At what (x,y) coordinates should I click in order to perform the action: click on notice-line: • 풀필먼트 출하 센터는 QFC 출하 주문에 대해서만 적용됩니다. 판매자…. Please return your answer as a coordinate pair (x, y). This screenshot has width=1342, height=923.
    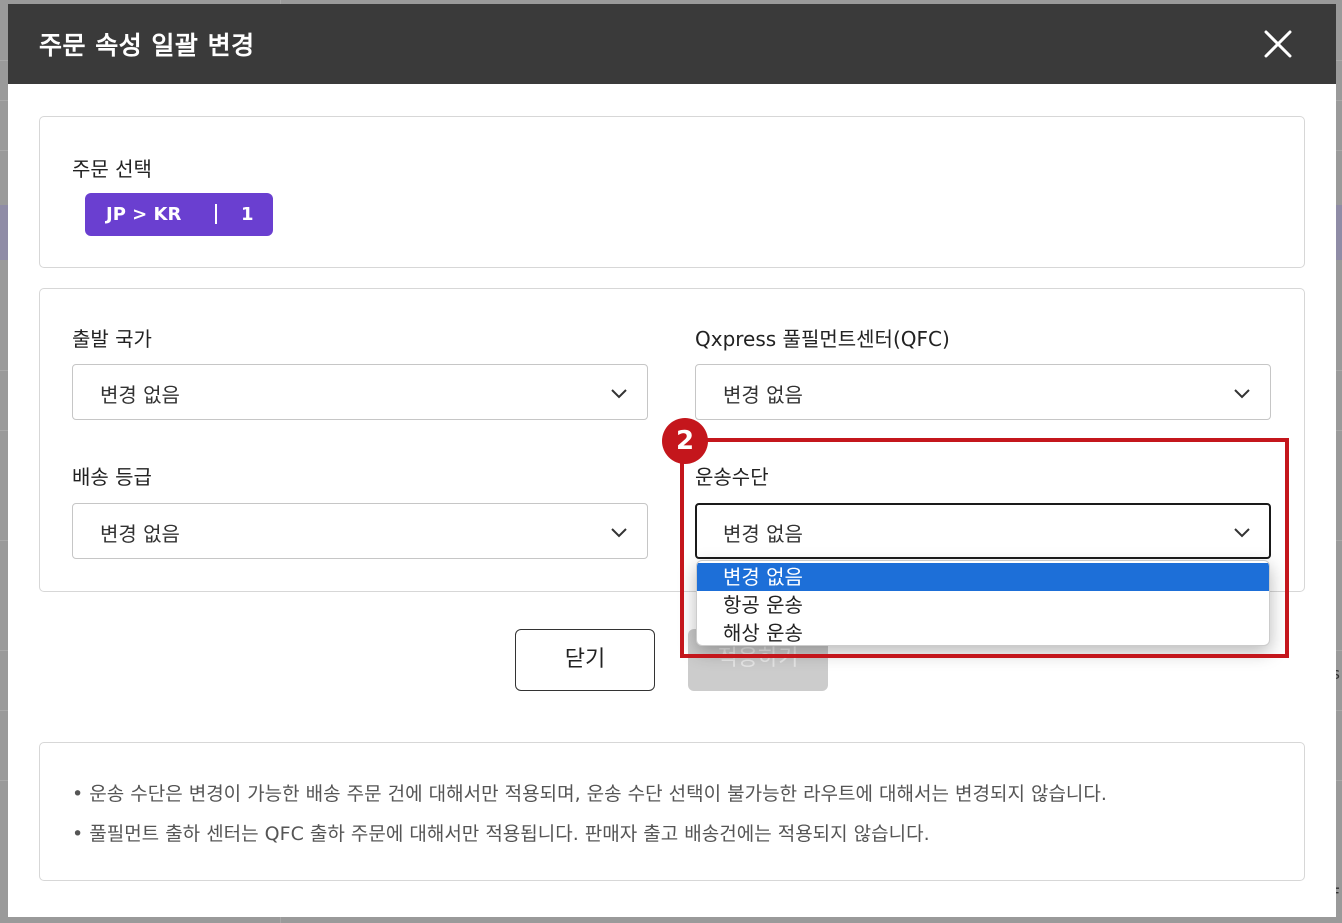
    Looking at the image, I should click on (501, 834).